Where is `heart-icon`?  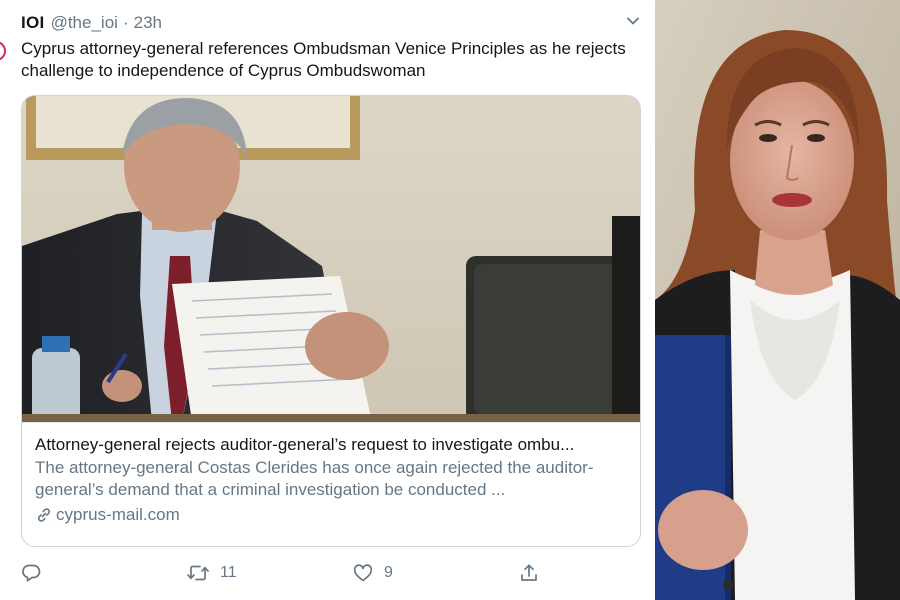 heart-icon is located at coordinates (363, 573).